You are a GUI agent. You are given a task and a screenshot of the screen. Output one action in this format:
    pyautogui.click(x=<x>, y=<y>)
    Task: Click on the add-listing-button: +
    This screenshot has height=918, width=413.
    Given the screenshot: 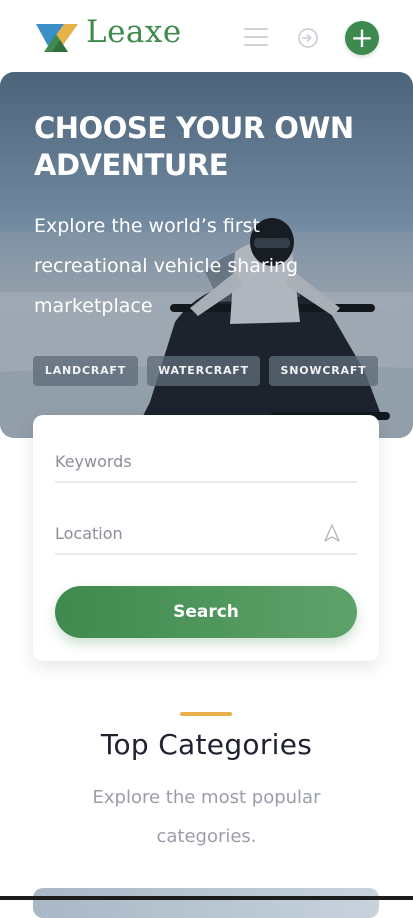 What is the action you would take?
    pyautogui.click(x=362, y=38)
    